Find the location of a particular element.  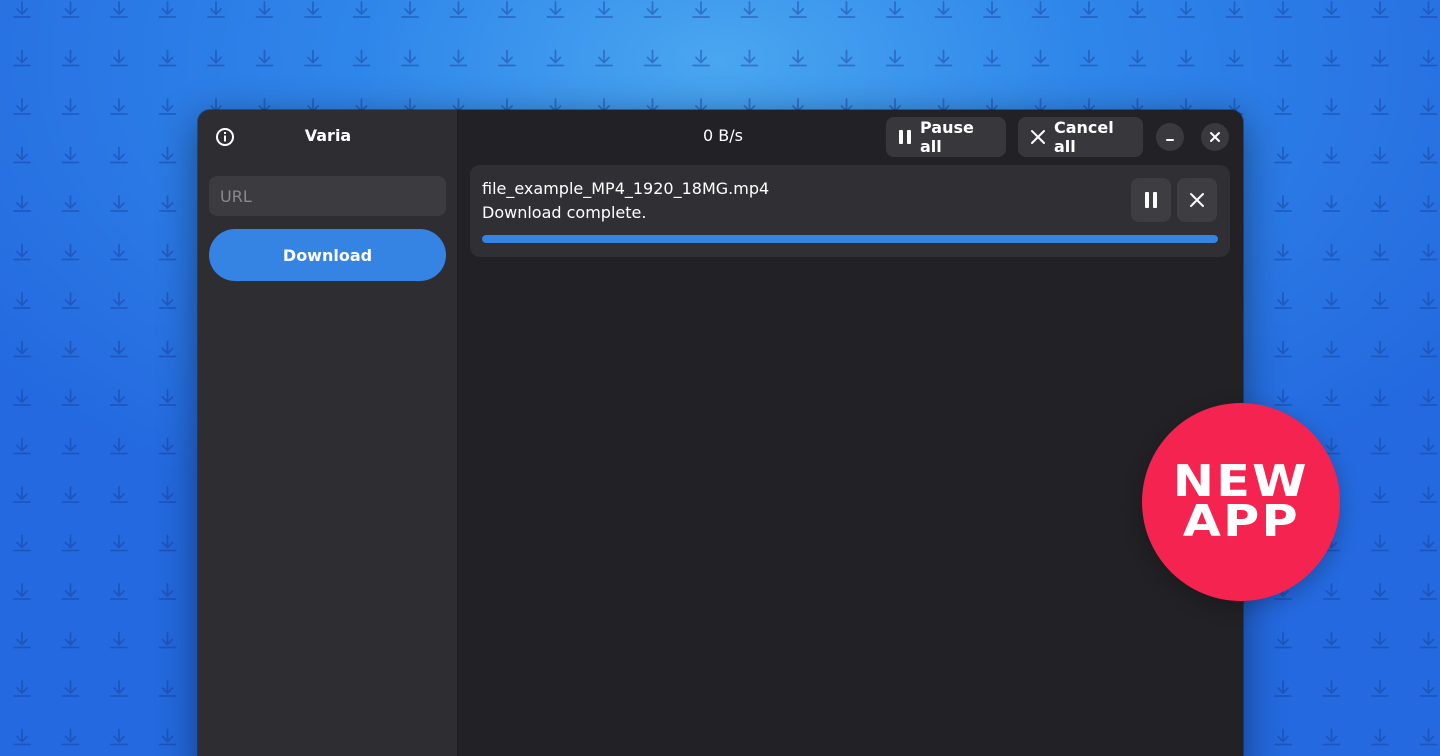

cancel-all-label: Cancel all is located at coordinates (1084, 137).